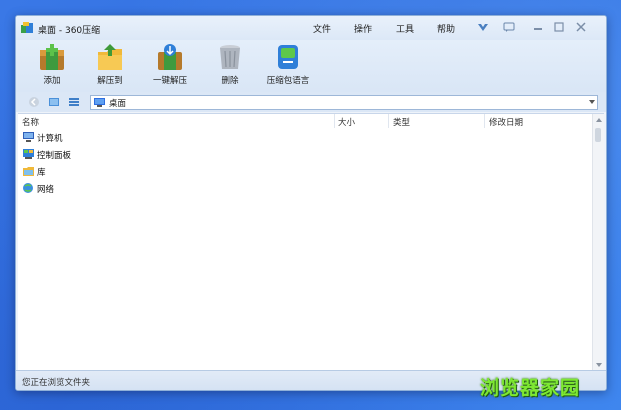 The width and height of the screenshot is (621, 410). I want to click on maximize-icon, so click(559, 27).